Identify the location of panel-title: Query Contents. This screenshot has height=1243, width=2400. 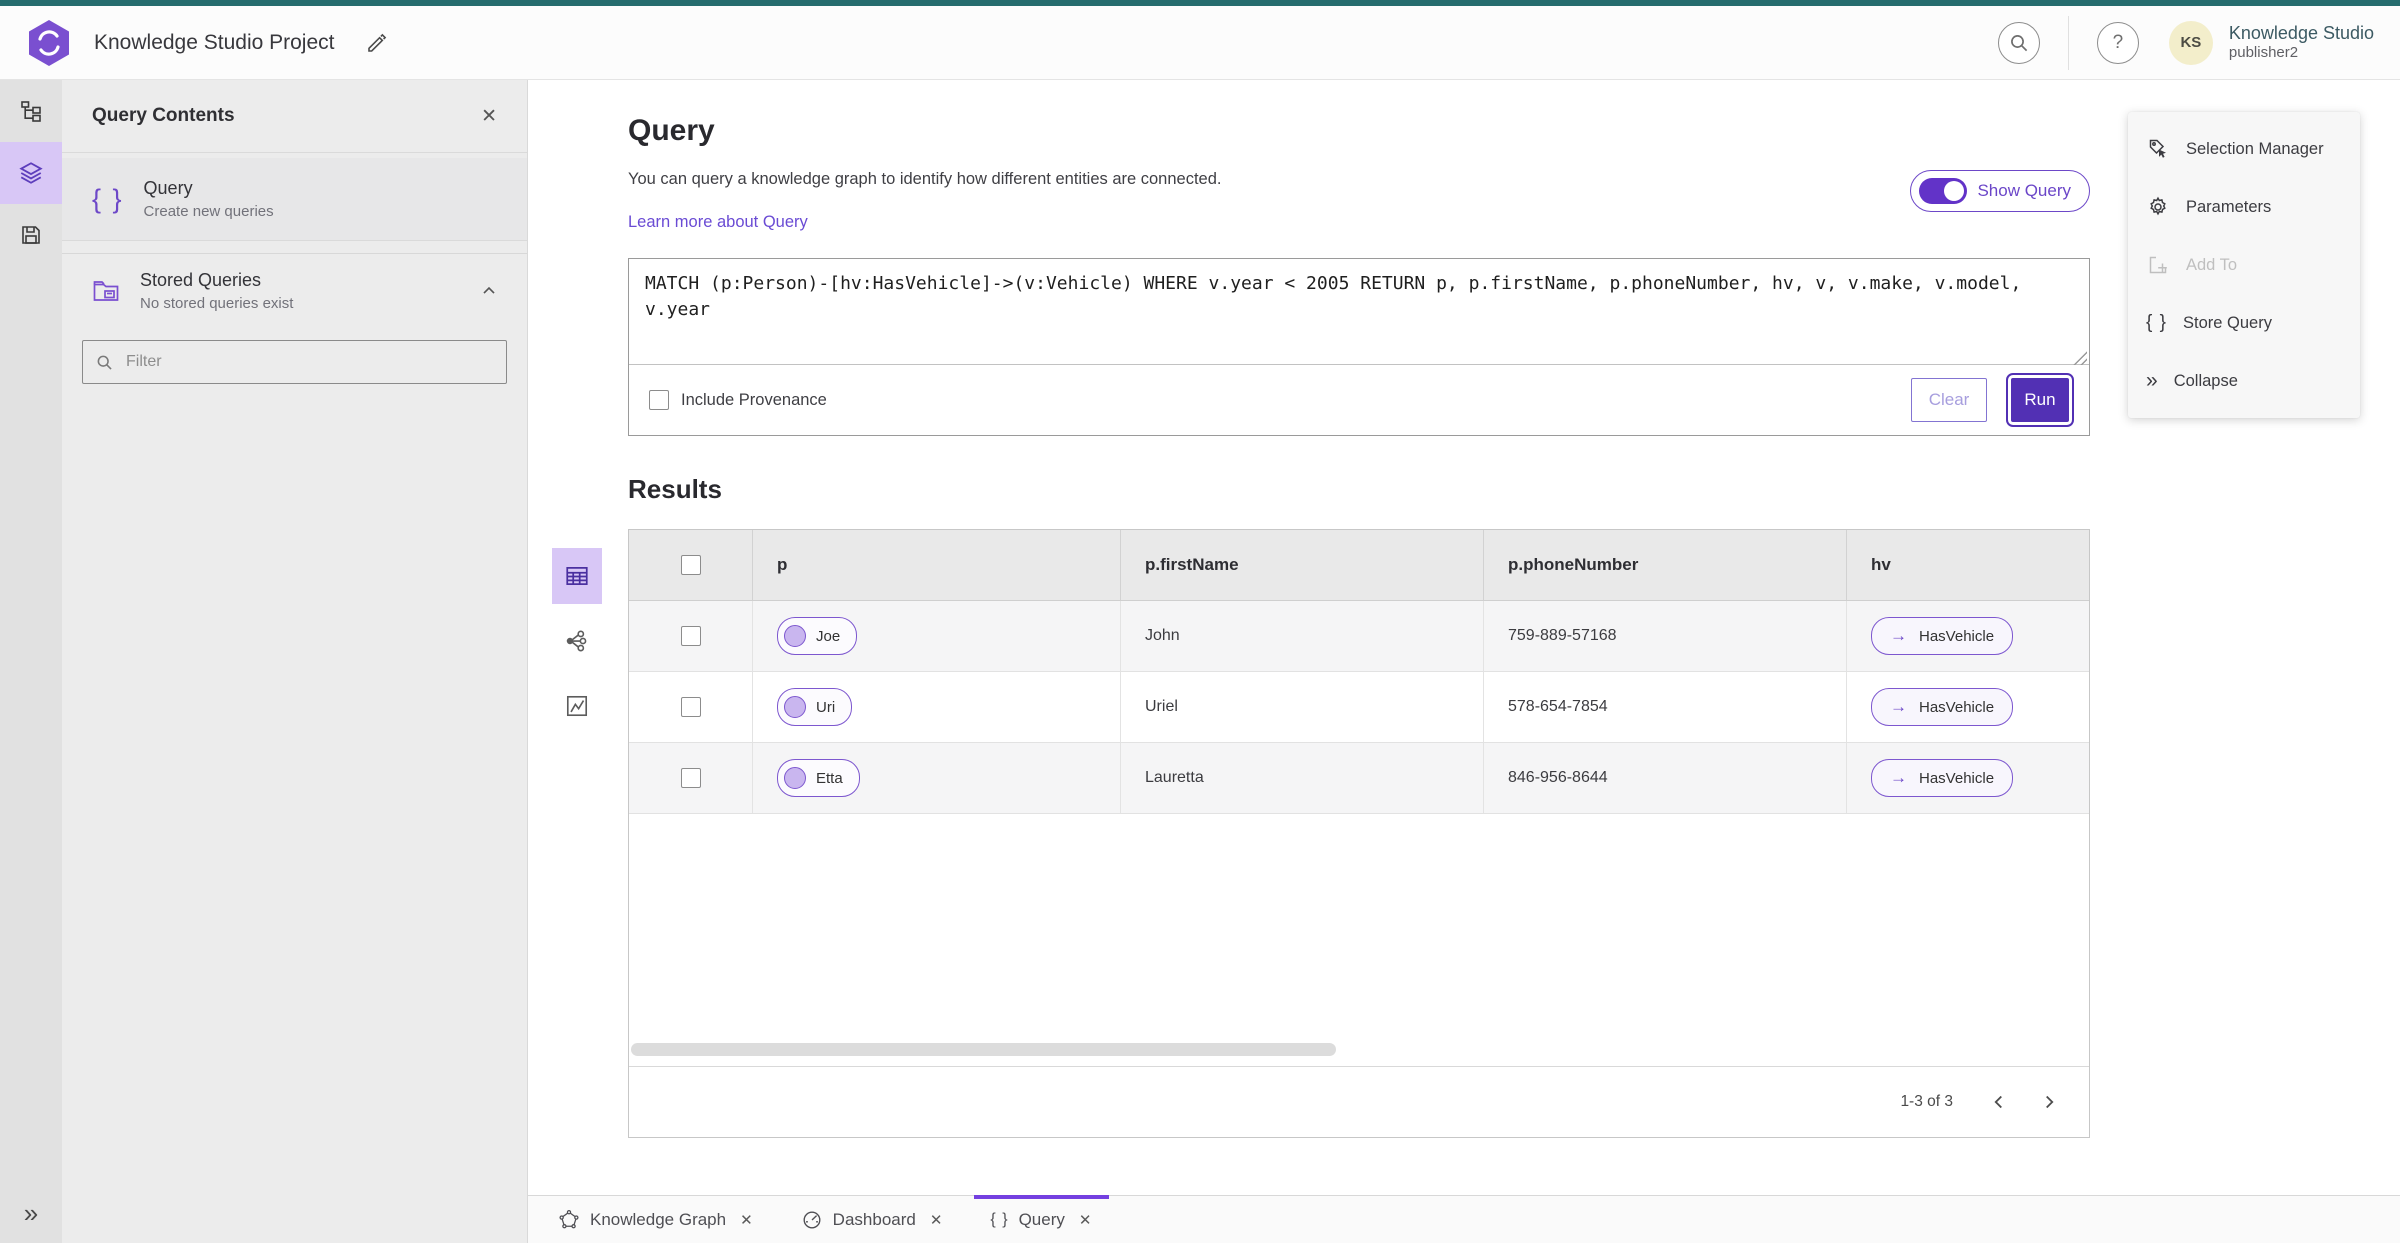
(163, 115).